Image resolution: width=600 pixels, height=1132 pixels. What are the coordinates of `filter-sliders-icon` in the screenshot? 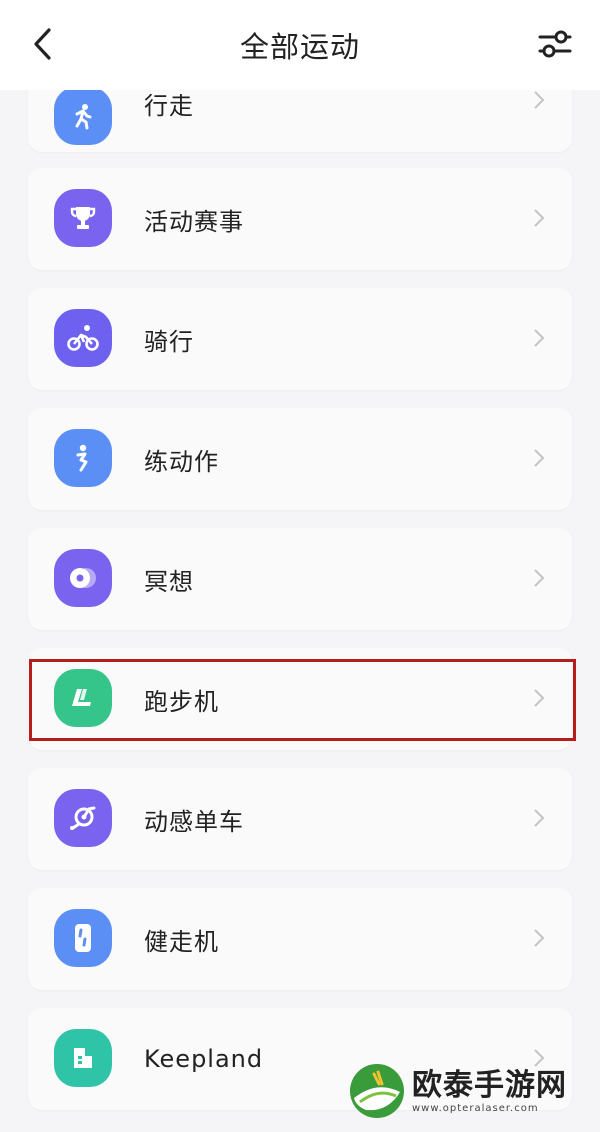 It's located at (555, 44).